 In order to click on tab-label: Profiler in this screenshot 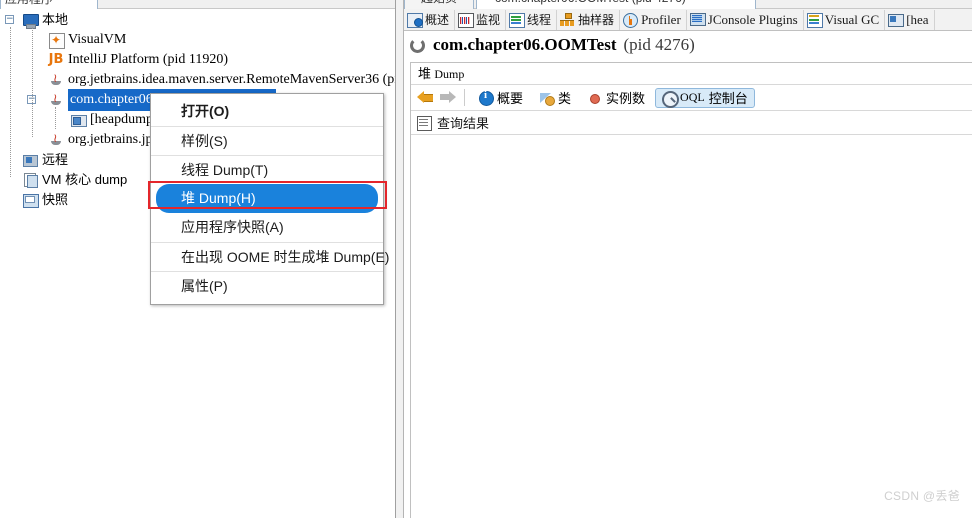, I will do `click(661, 19)`.